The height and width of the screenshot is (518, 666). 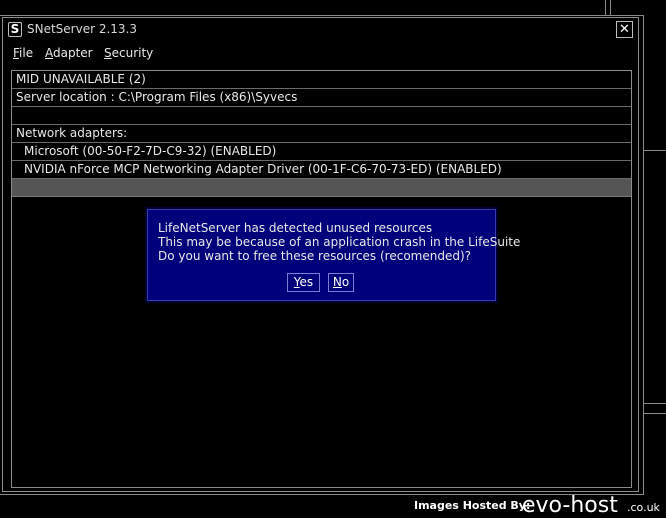 What do you see at coordinates (321, 152) in the screenshot?
I see `list-item-adapter-microsoft: Microsoft (00-50-F2-7D-C9-32) (ENABLED)` at bounding box center [321, 152].